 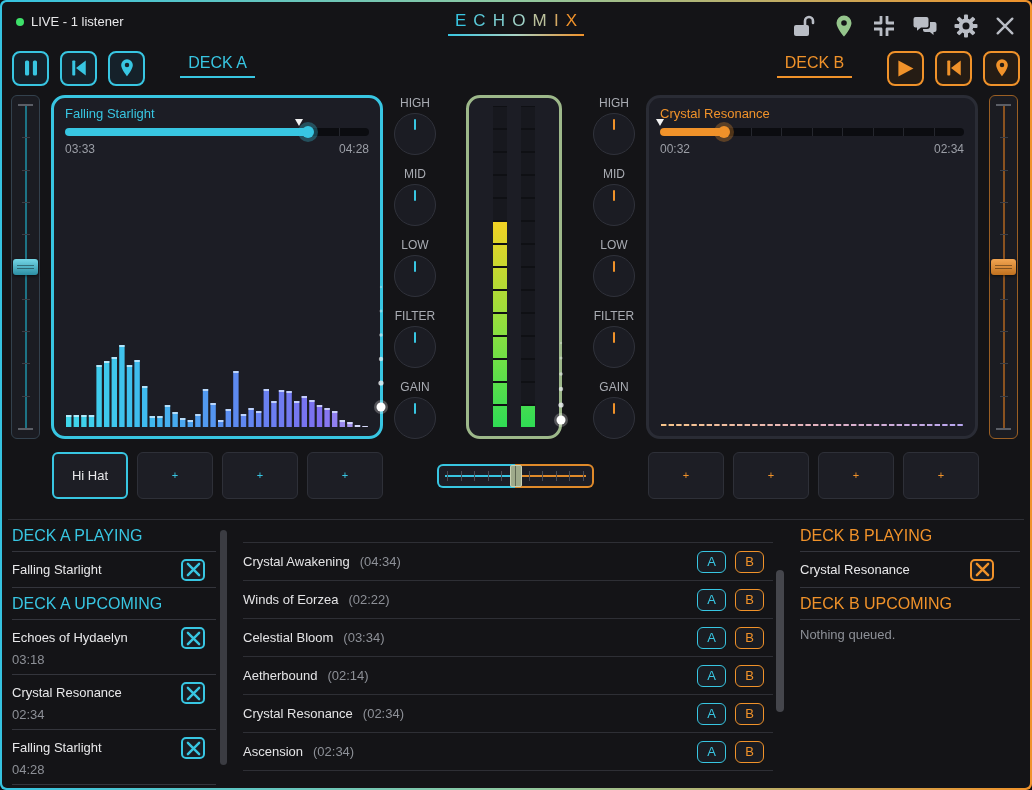 I want to click on track-name: Winds of Eorzea, so click(x=291, y=599).